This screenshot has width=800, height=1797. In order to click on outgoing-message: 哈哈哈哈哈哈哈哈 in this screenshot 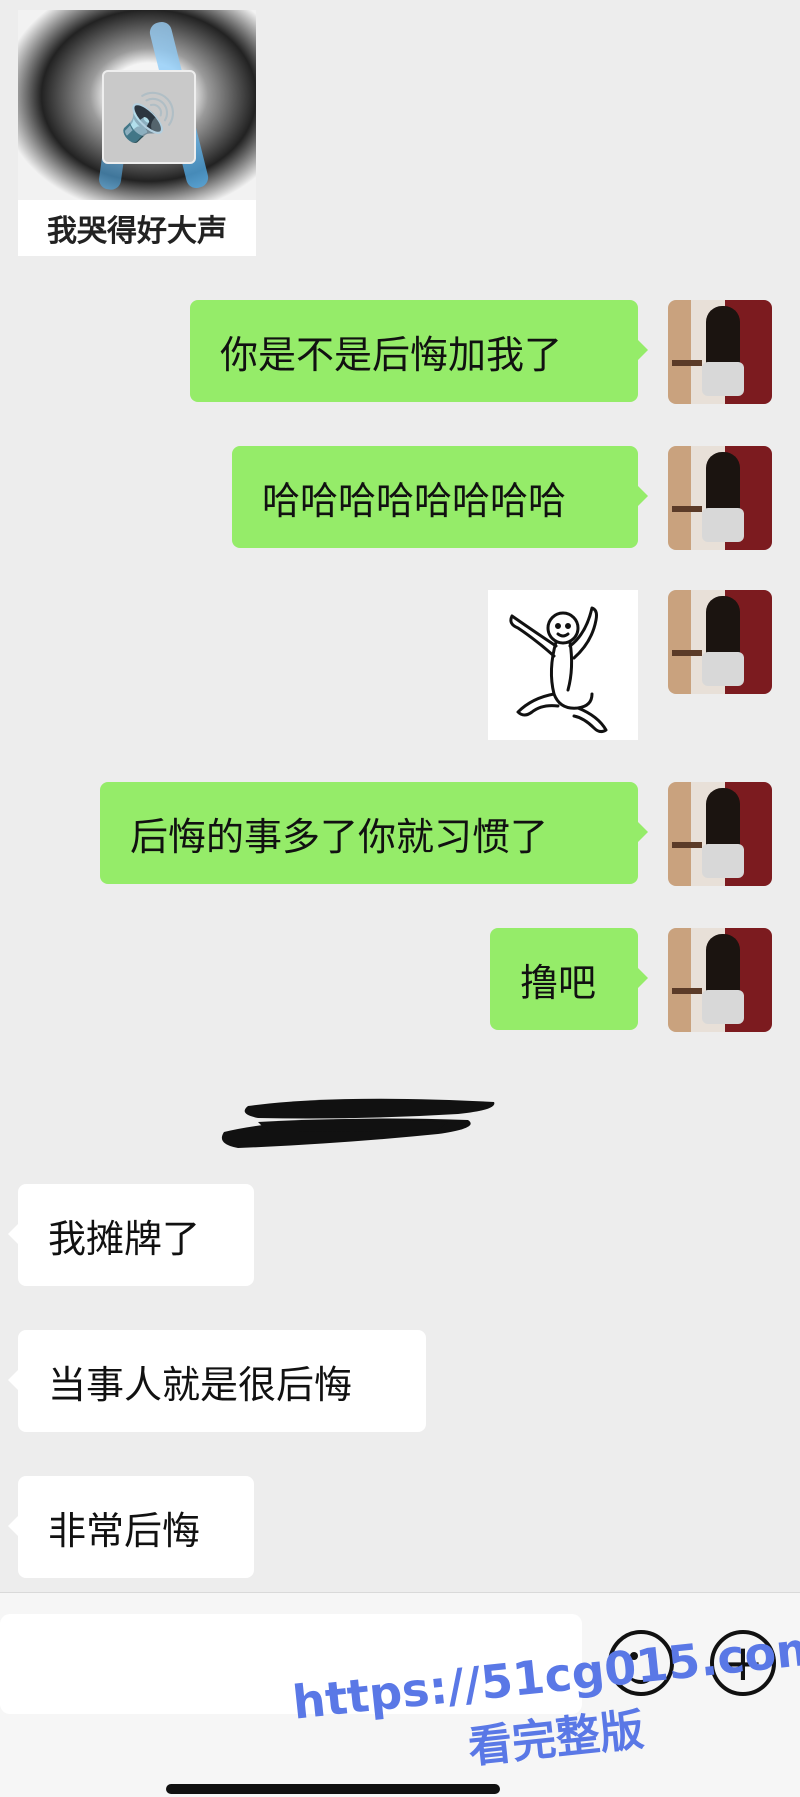, I will do `click(440, 497)`.